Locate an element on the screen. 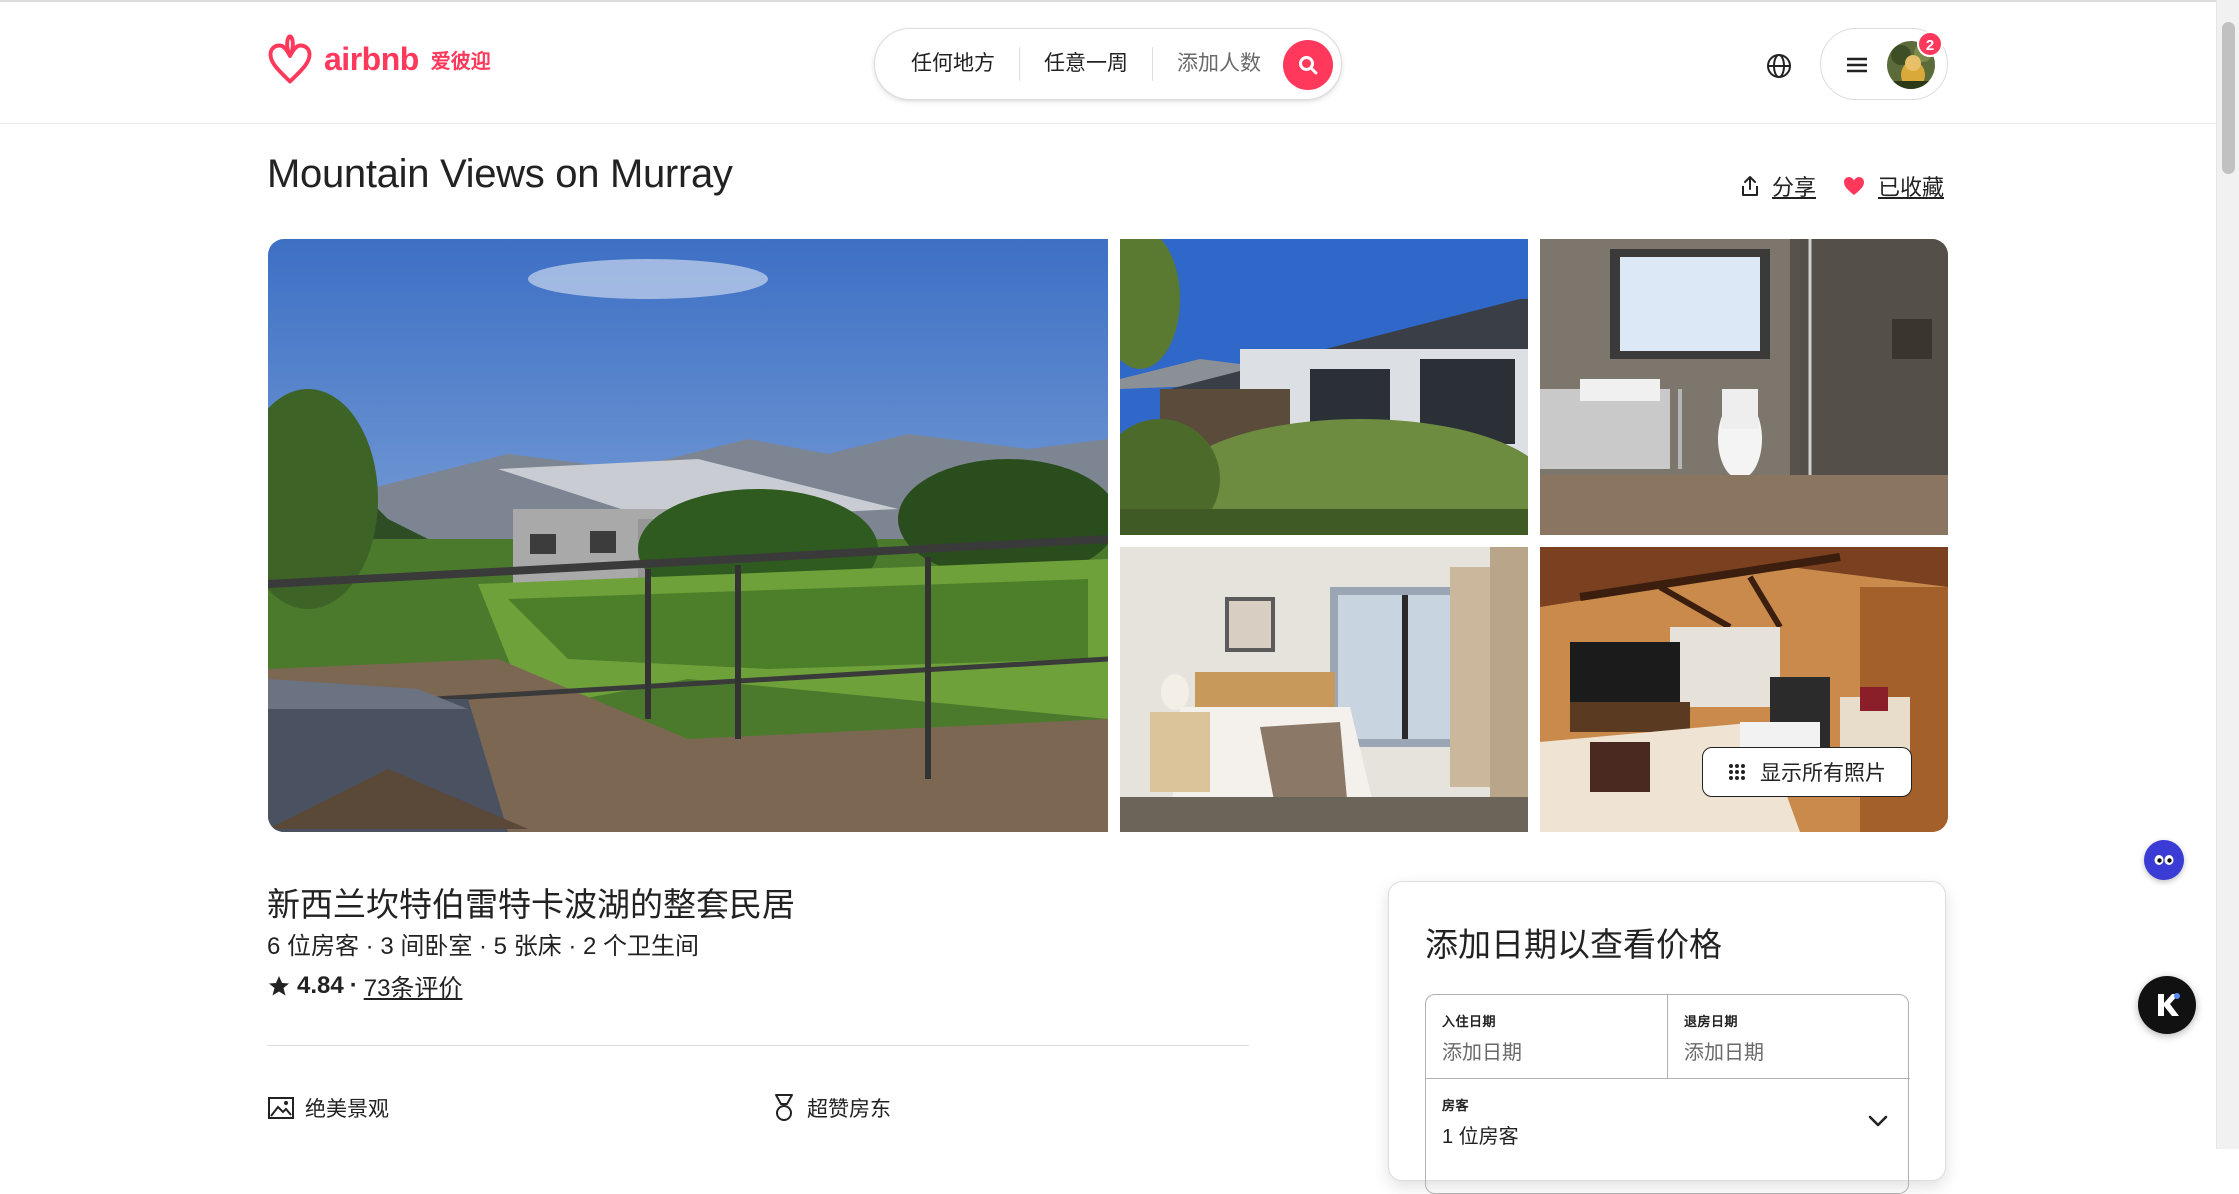  search-when: 任意一周 is located at coordinates (1086, 64).